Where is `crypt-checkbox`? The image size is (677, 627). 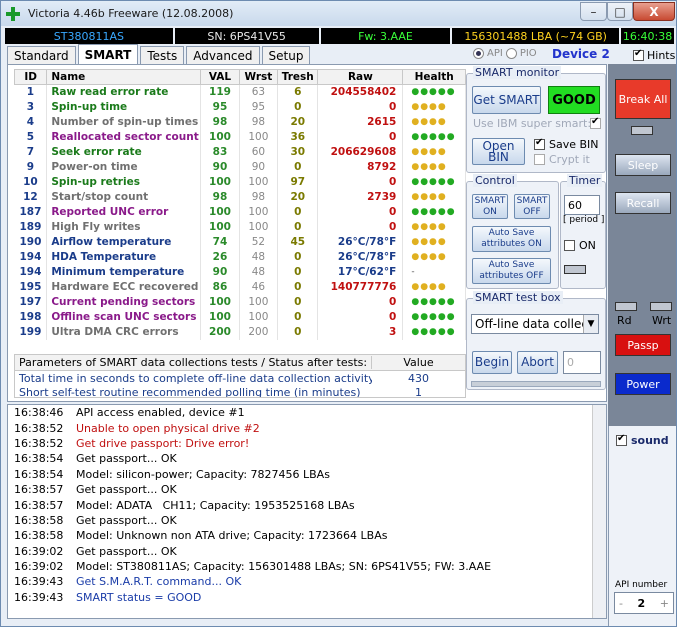
crypt-checkbox is located at coordinates (539, 159).